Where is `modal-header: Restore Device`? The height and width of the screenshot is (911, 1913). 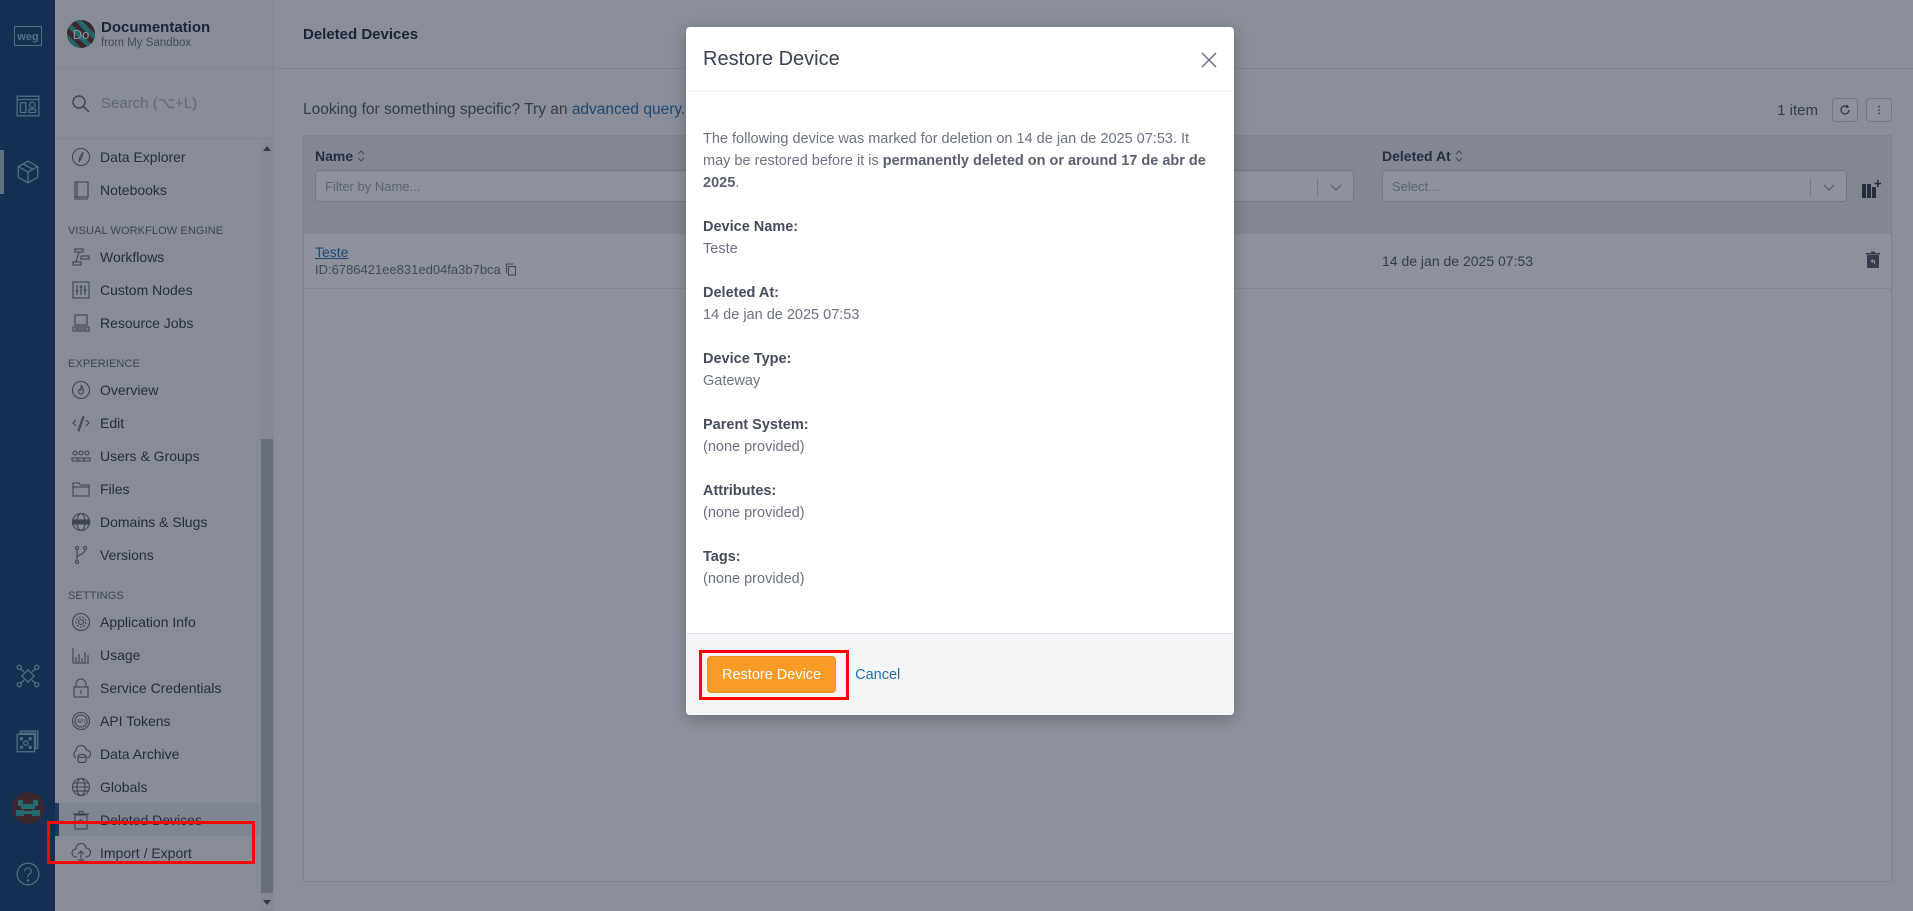
modal-header: Restore Device is located at coordinates (960, 59).